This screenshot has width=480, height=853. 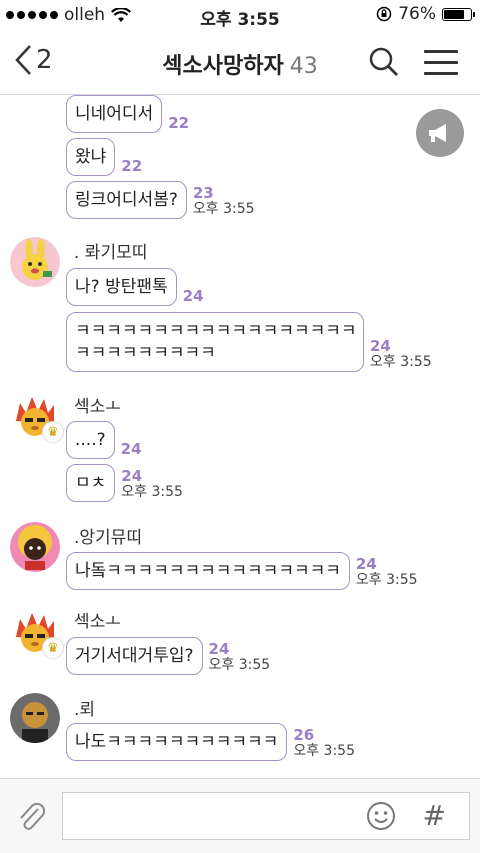 I want to click on chat-header: 2 섹소사망하자 43, so click(x=240, y=62).